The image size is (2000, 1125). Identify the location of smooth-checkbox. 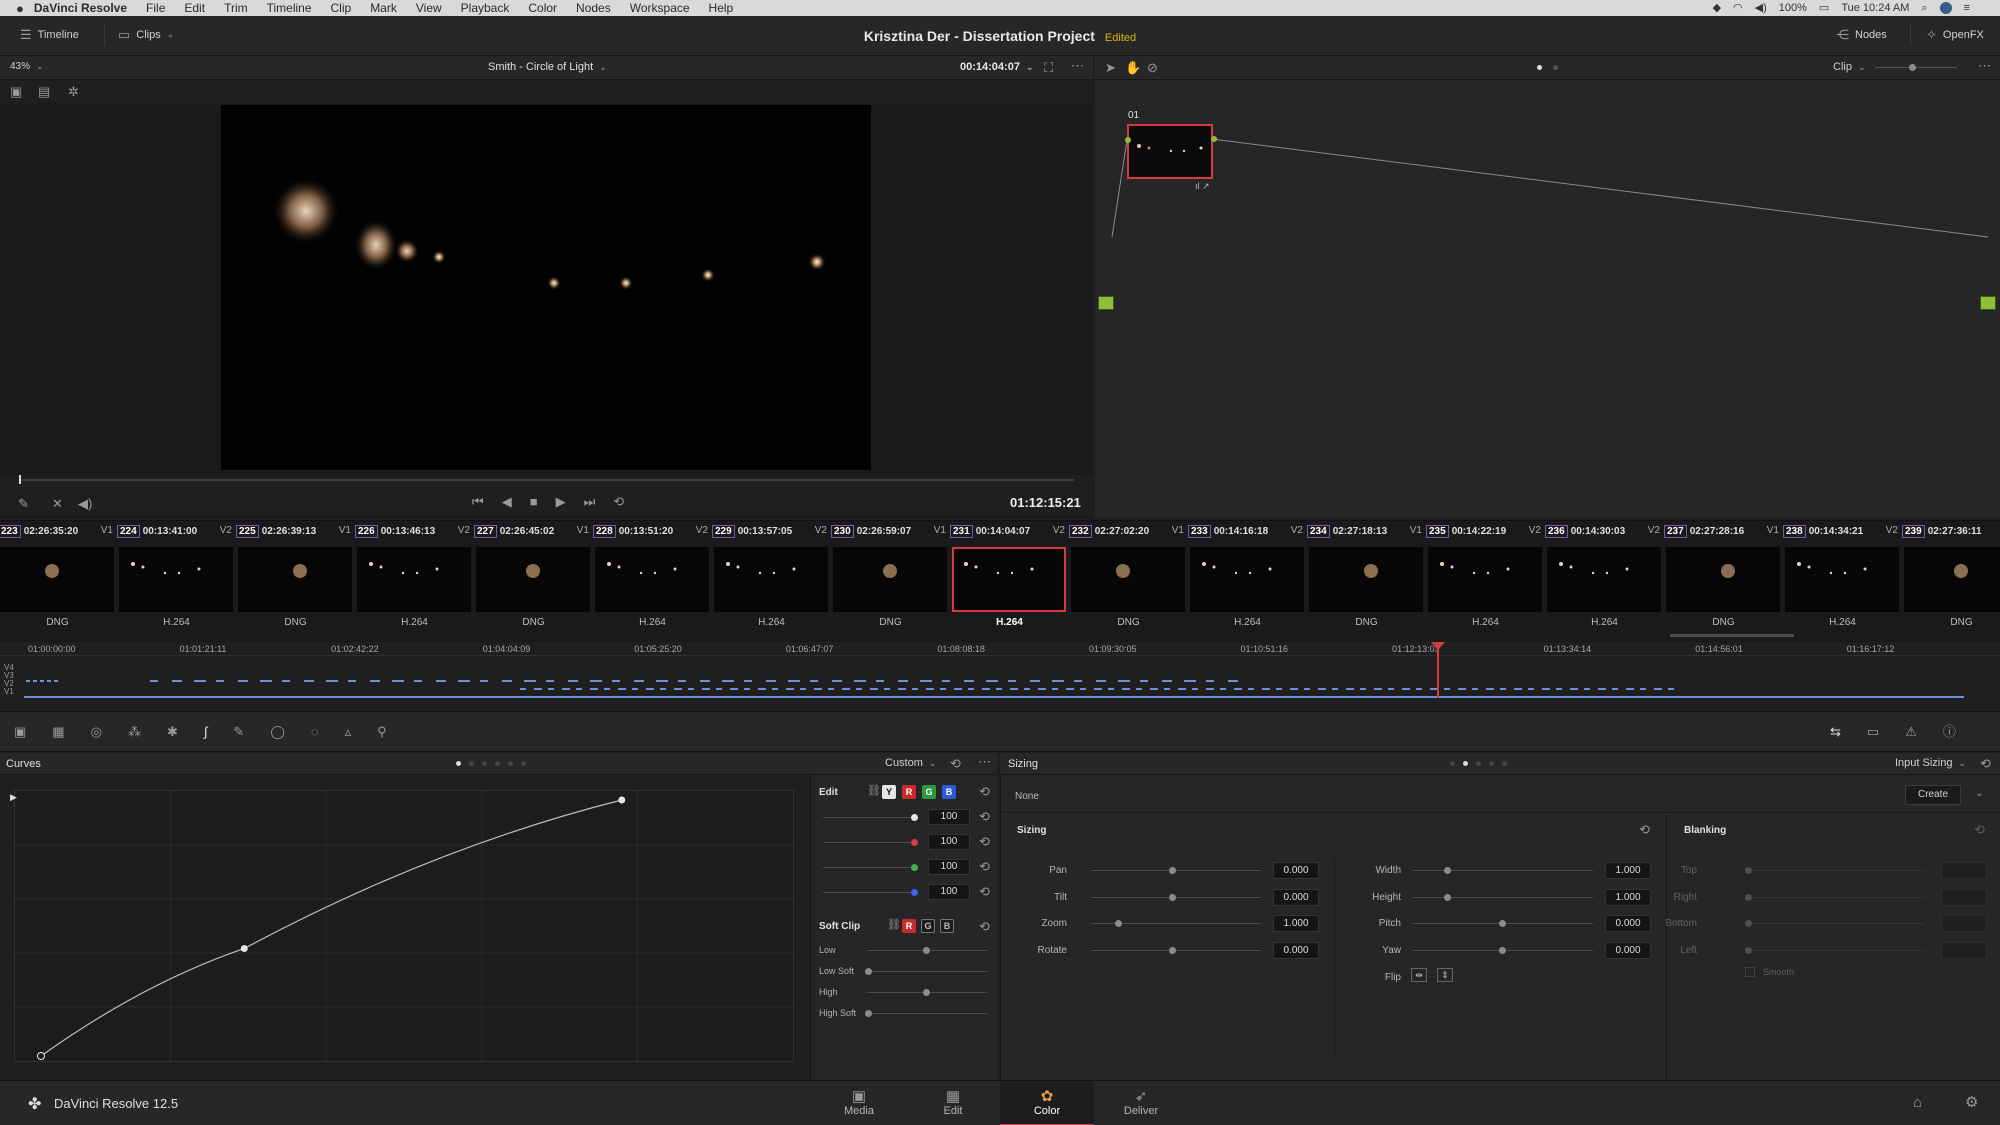
(1750, 972).